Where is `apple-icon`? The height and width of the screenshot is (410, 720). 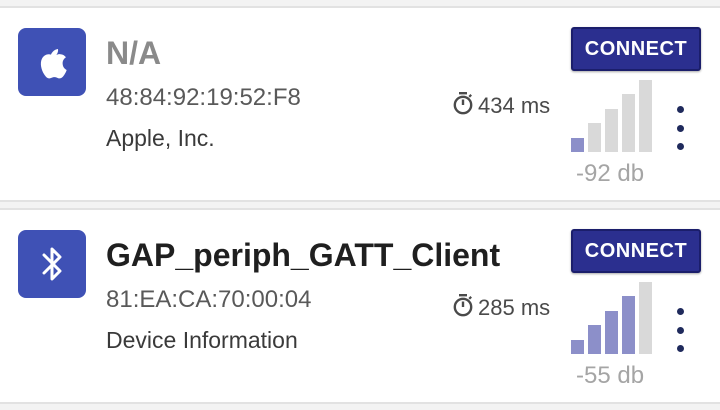 apple-icon is located at coordinates (52, 62).